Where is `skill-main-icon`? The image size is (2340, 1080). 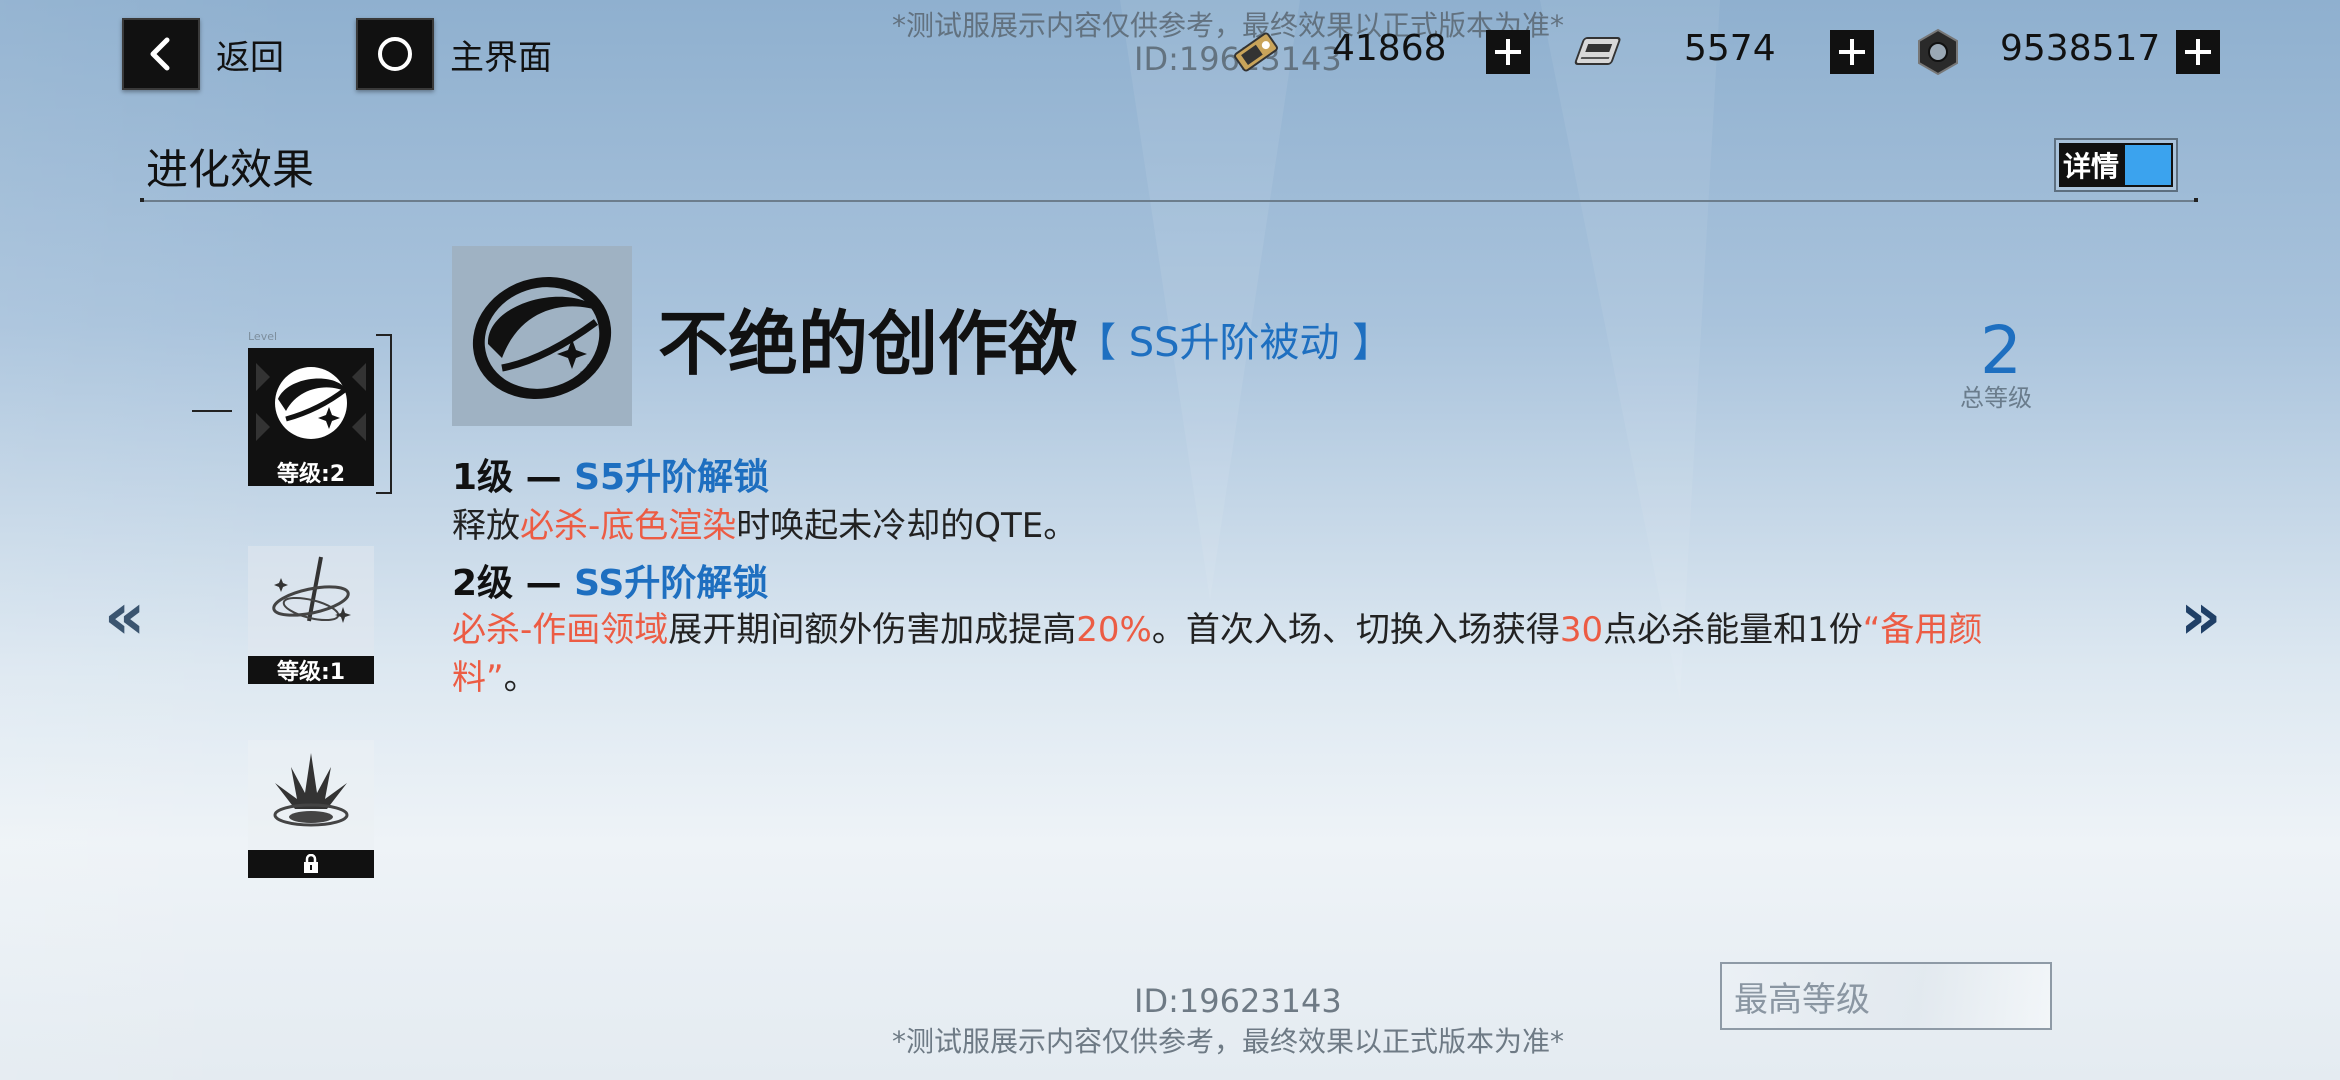
skill-main-icon is located at coordinates (542, 336).